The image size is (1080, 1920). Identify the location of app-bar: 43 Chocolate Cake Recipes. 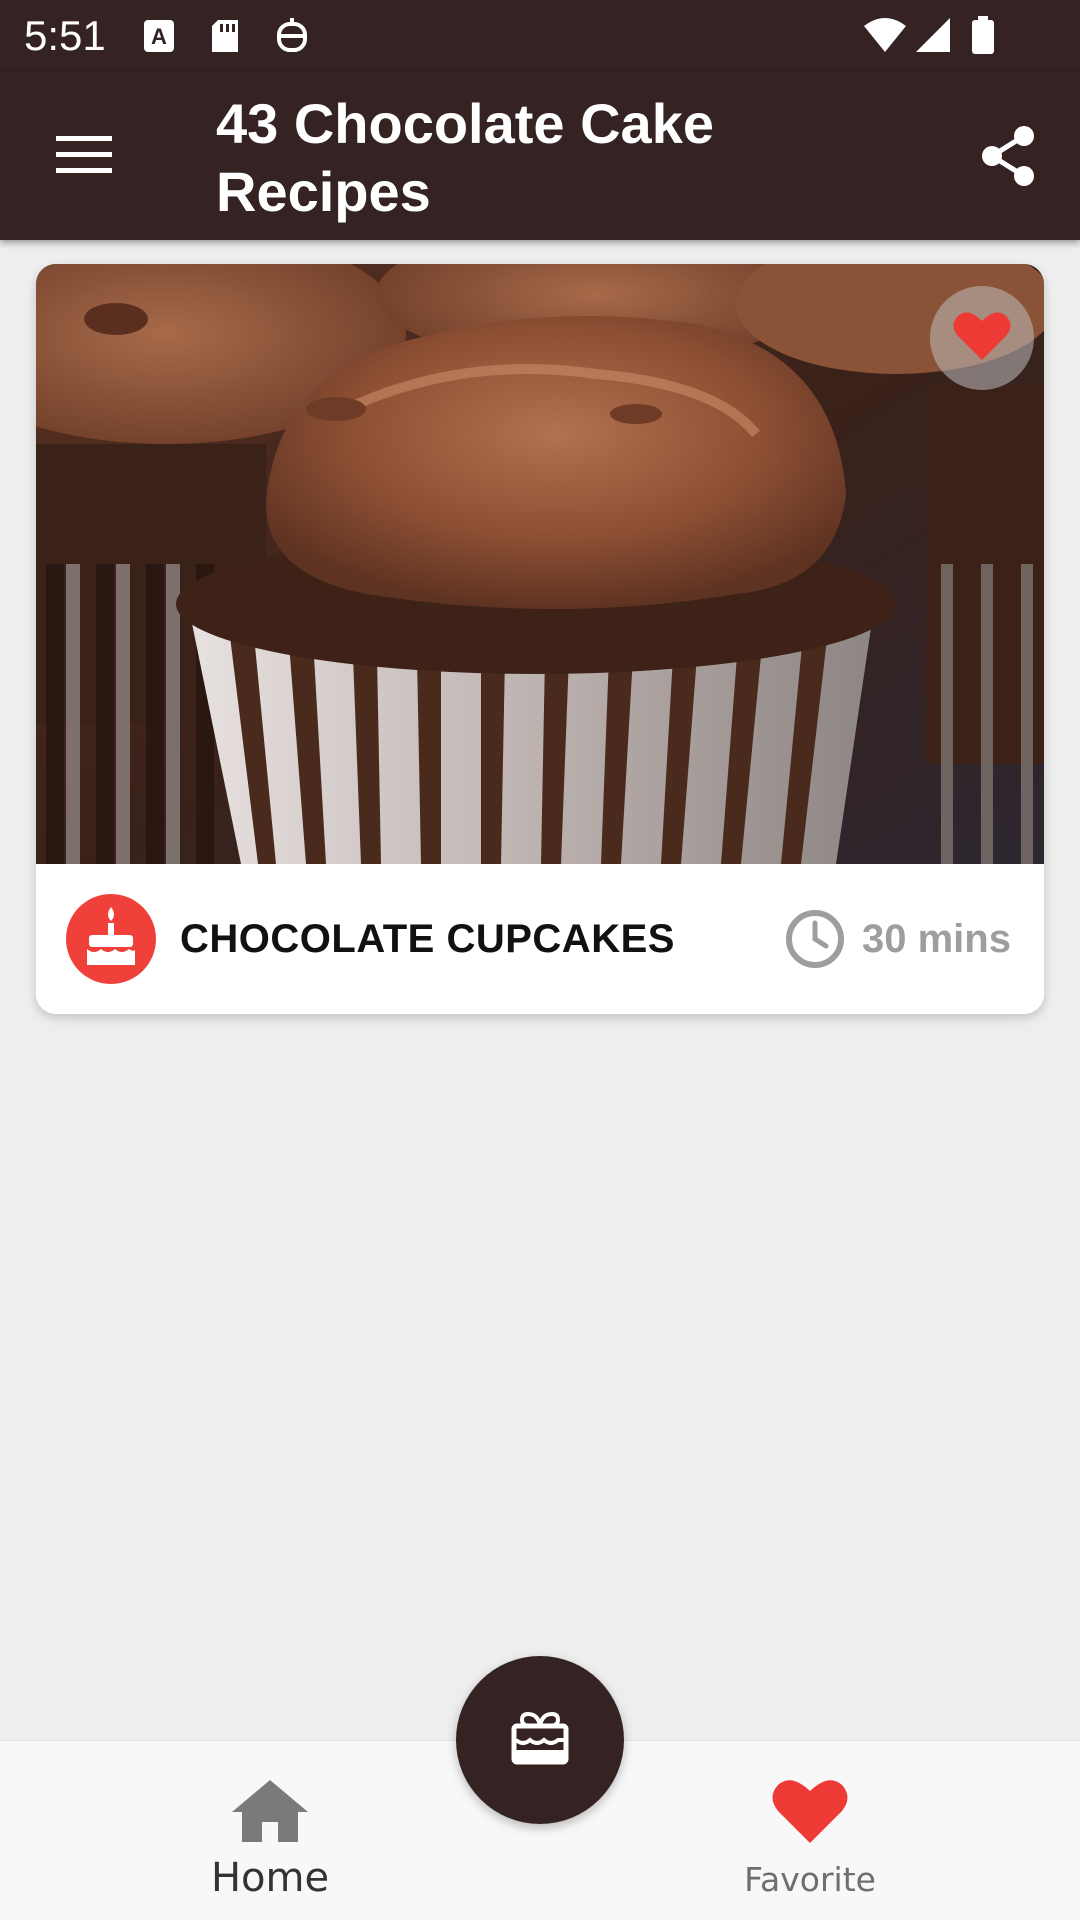
(540, 156).